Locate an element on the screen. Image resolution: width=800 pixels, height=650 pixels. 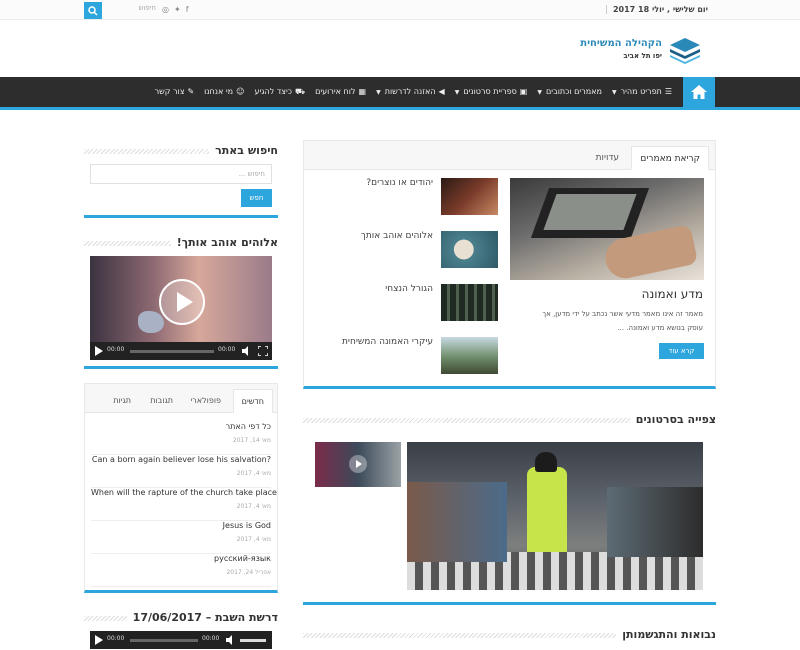
nav-icon: ▣ is located at coordinates (523, 91).